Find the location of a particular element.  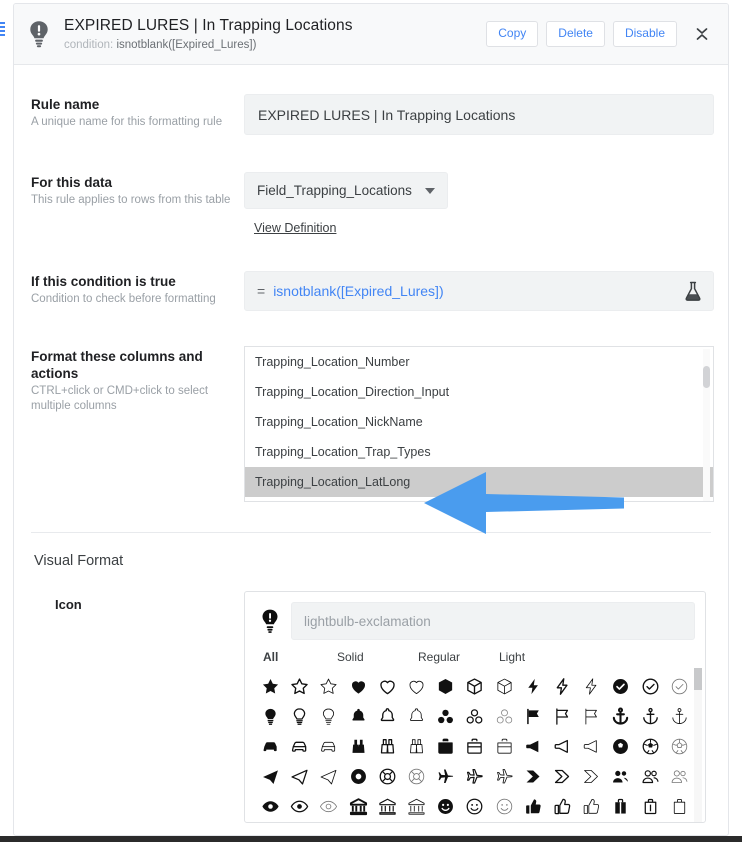

list-item: Trapping_Location_Number is located at coordinates (479, 362).